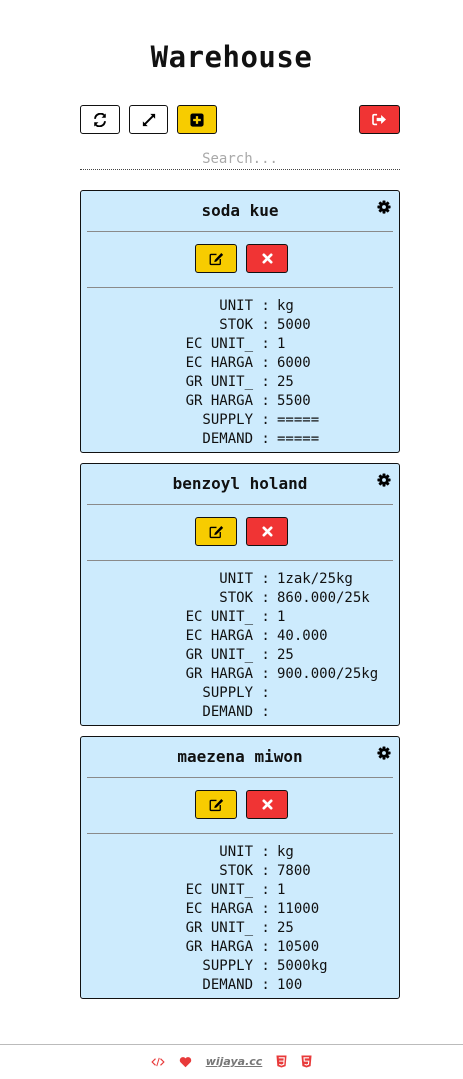 Image resolution: width=463 pixels, height=1079 pixels. Describe the element at coordinates (240, 483) in the screenshot. I see `item-name: benzoyl holand` at that location.